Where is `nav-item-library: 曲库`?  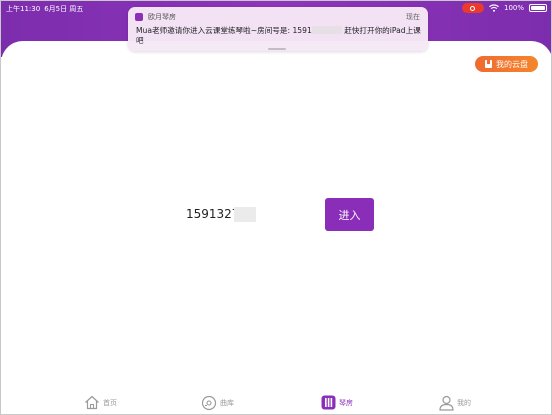
nav-item-library: 曲库 is located at coordinates (217, 403).